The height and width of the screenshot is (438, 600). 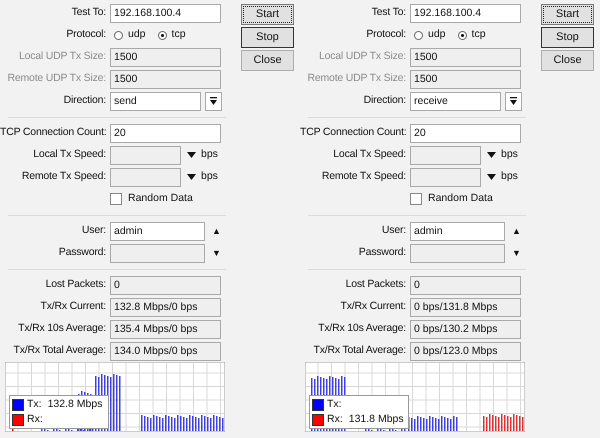 What do you see at coordinates (155, 101) in the screenshot?
I see `dropdown-field: send` at bounding box center [155, 101].